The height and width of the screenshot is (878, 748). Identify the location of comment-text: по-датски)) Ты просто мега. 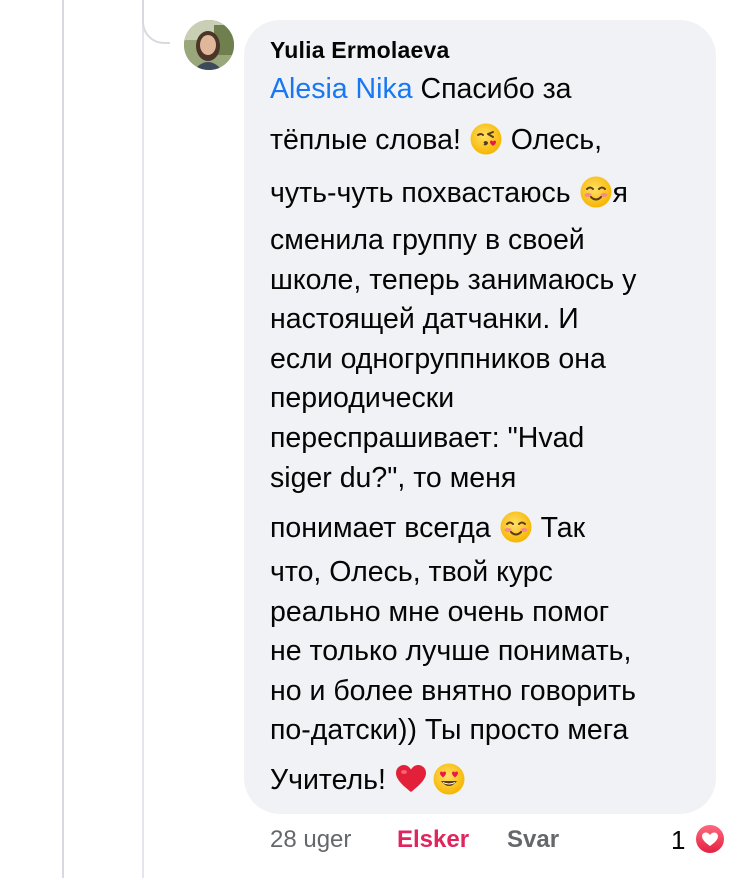
(449, 730).